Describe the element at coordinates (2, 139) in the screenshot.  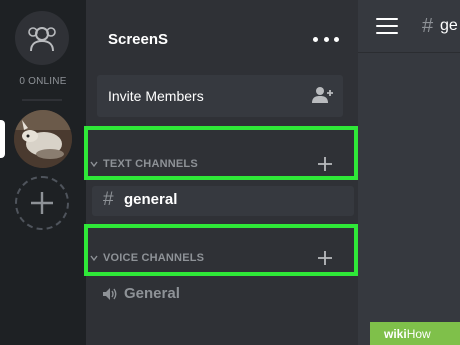
I see `selected-server-indicator` at that location.